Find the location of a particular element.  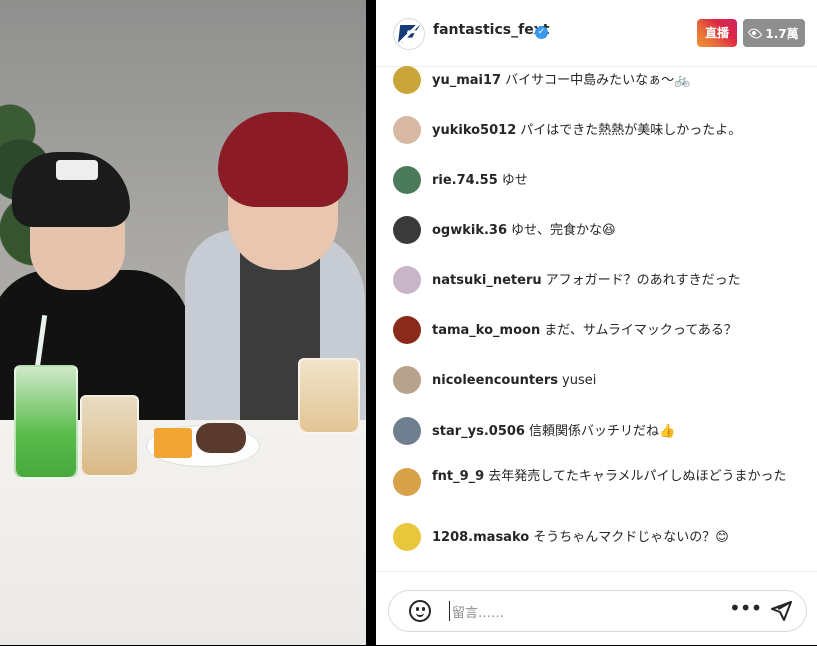

viewer-count: 1.7萬 is located at coordinates (782, 33).